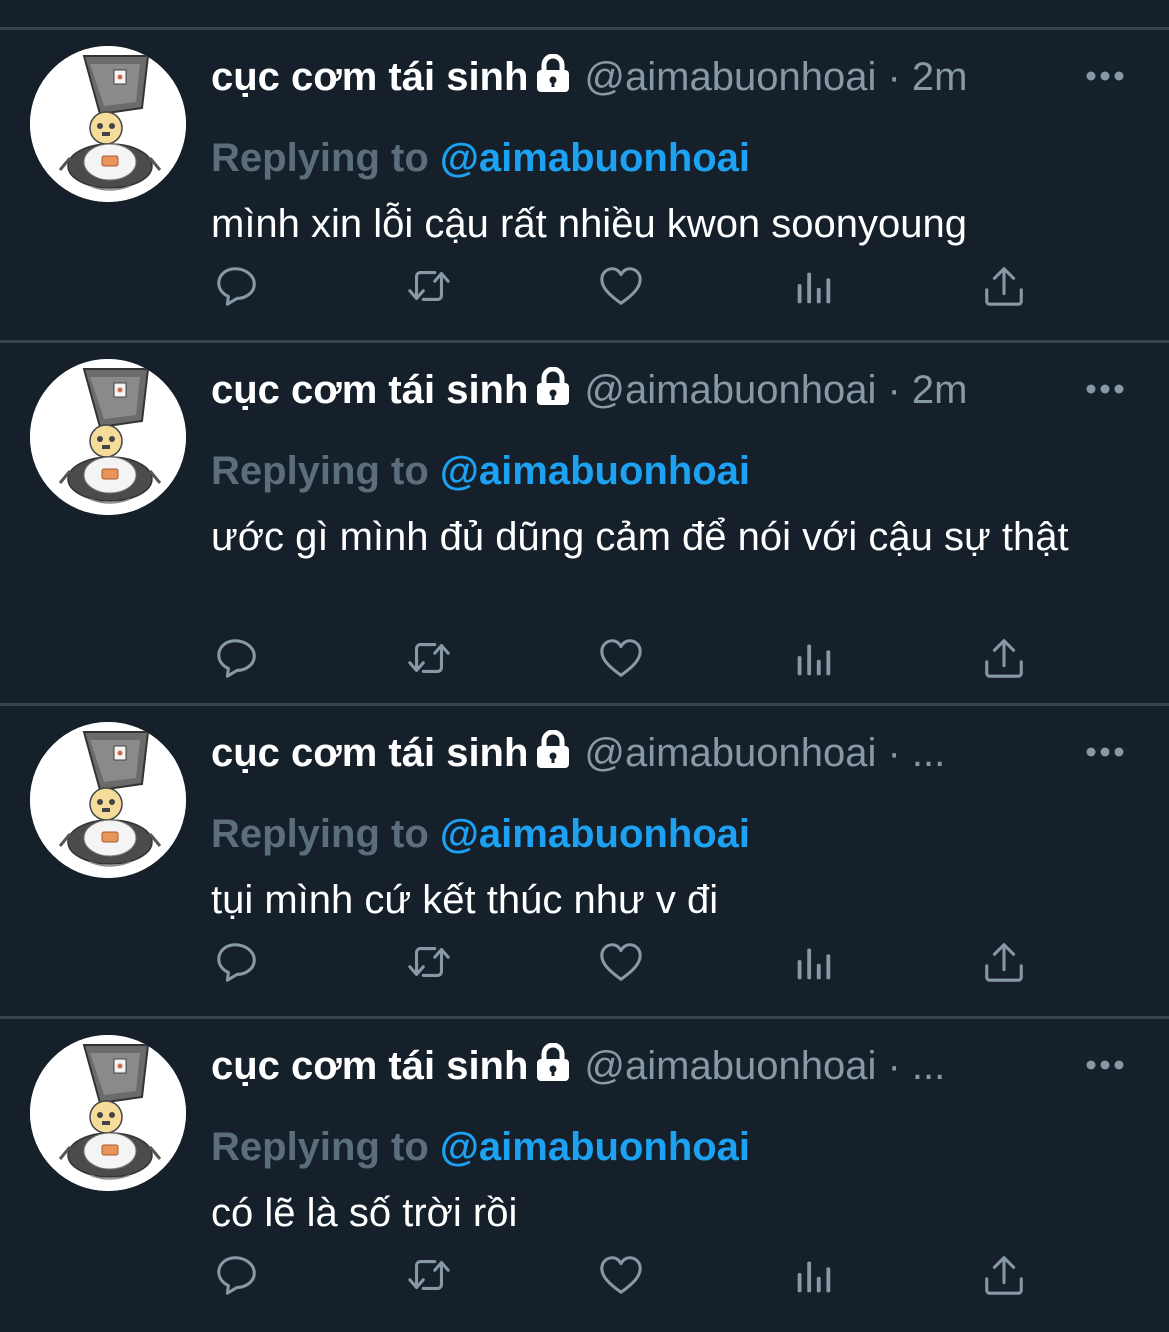  Describe the element at coordinates (584, 15) in the screenshot. I see `top-divider` at that location.